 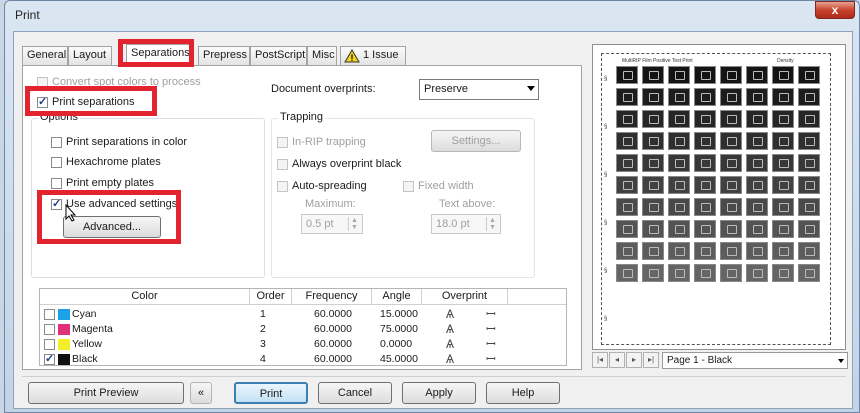 I want to click on apply-button: Apply, so click(x=439, y=393).